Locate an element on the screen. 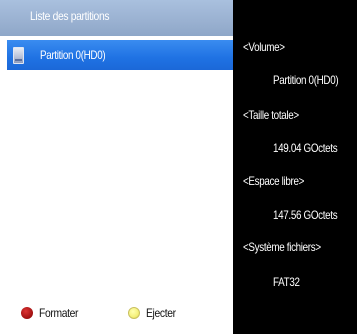  total-size-value: 149.04 GOctets is located at coordinates (305, 148).